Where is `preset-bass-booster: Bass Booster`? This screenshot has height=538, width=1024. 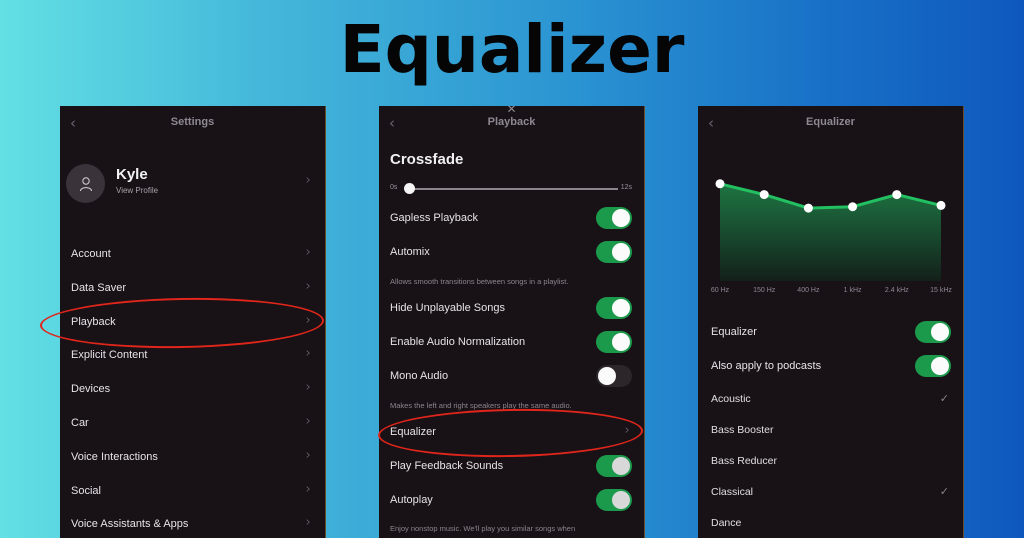
preset-bass-booster: Bass Booster is located at coordinates (830, 431).